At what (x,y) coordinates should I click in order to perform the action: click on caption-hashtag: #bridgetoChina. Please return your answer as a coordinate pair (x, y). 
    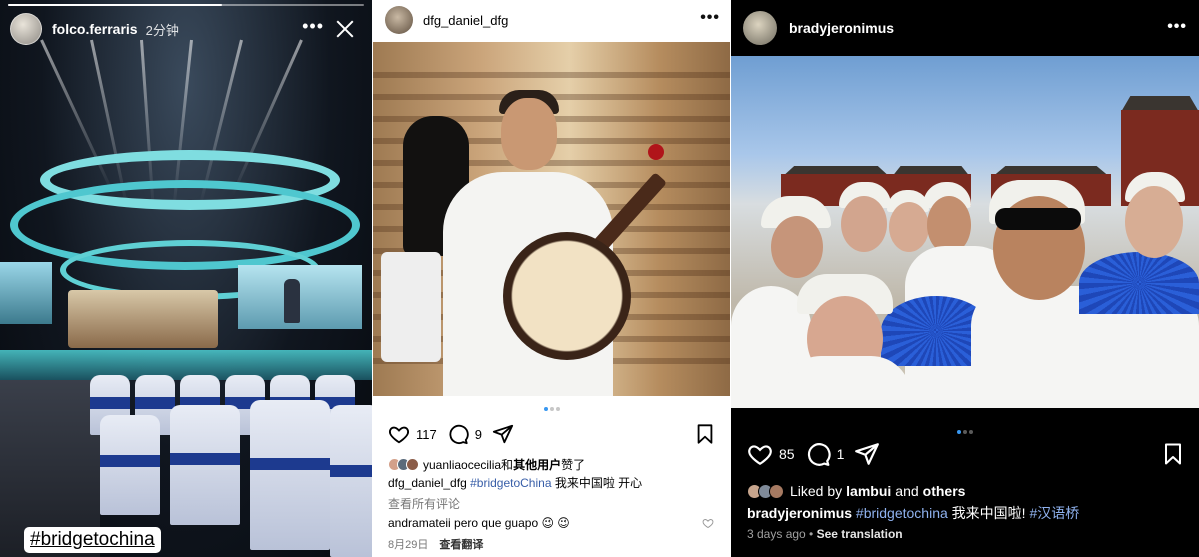
    Looking at the image, I should click on (510, 483).